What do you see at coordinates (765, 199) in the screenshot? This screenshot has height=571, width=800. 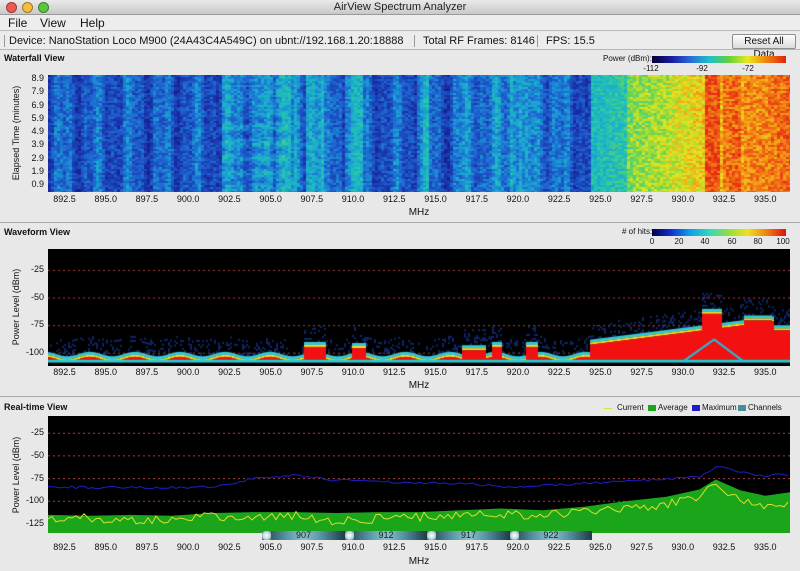 I see `waterfall-x-tick: 935.0` at bounding box center [765, 199].